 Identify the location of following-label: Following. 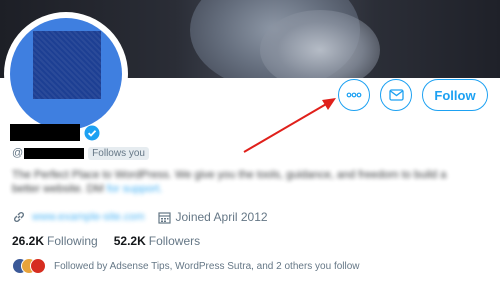
(72, 241).